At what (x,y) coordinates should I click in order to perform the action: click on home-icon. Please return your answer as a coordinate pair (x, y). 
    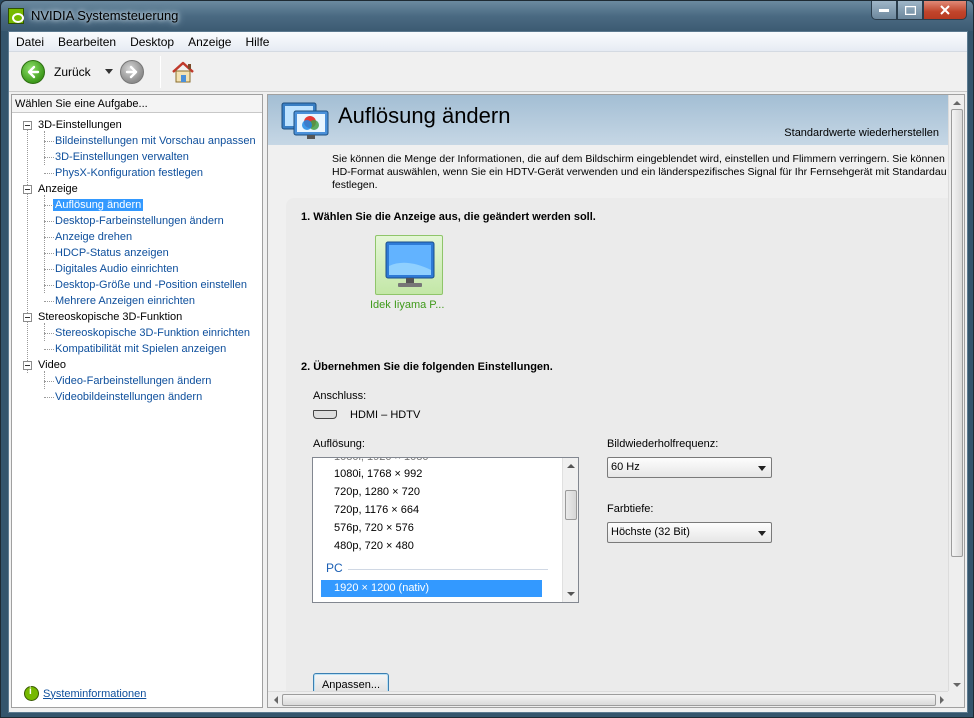
    Looking at the image, I should click on (183, 72).